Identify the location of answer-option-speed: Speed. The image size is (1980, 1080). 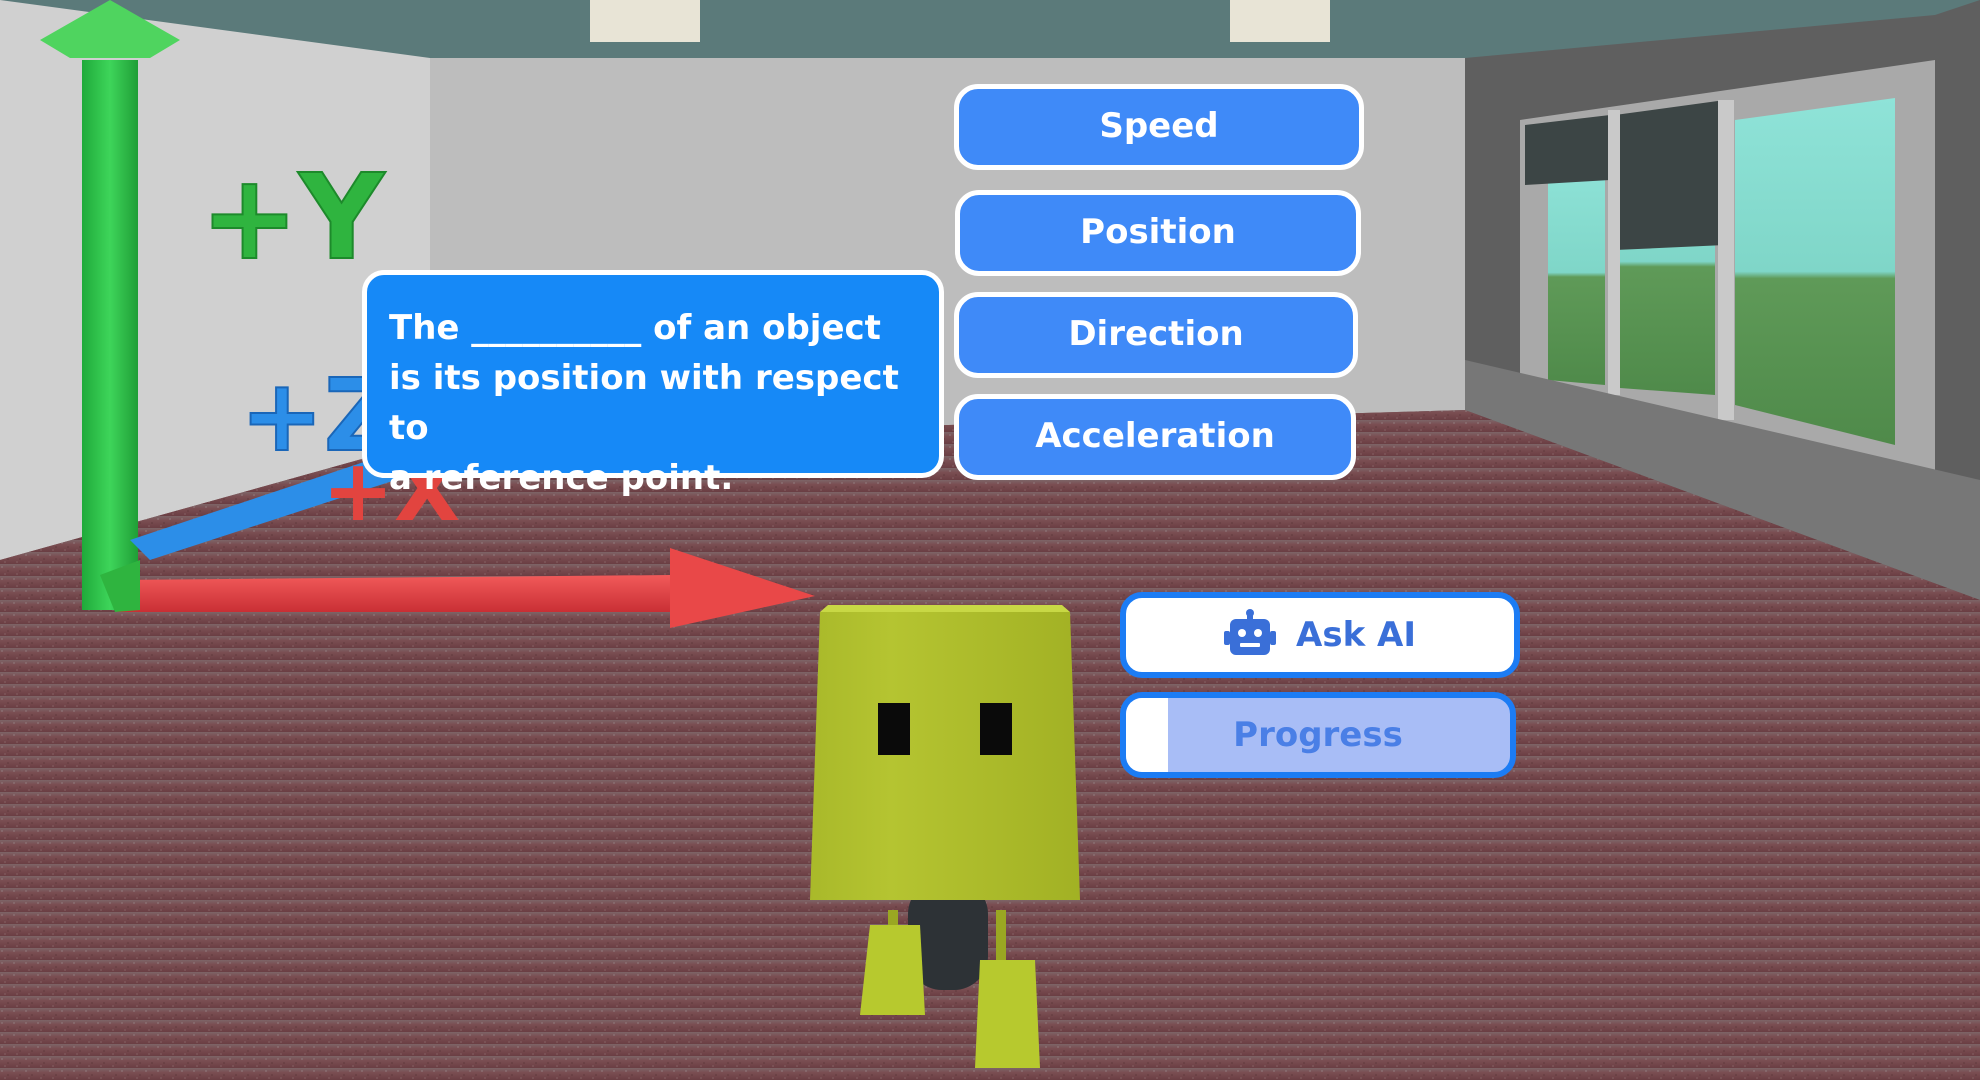
(1159, 127).